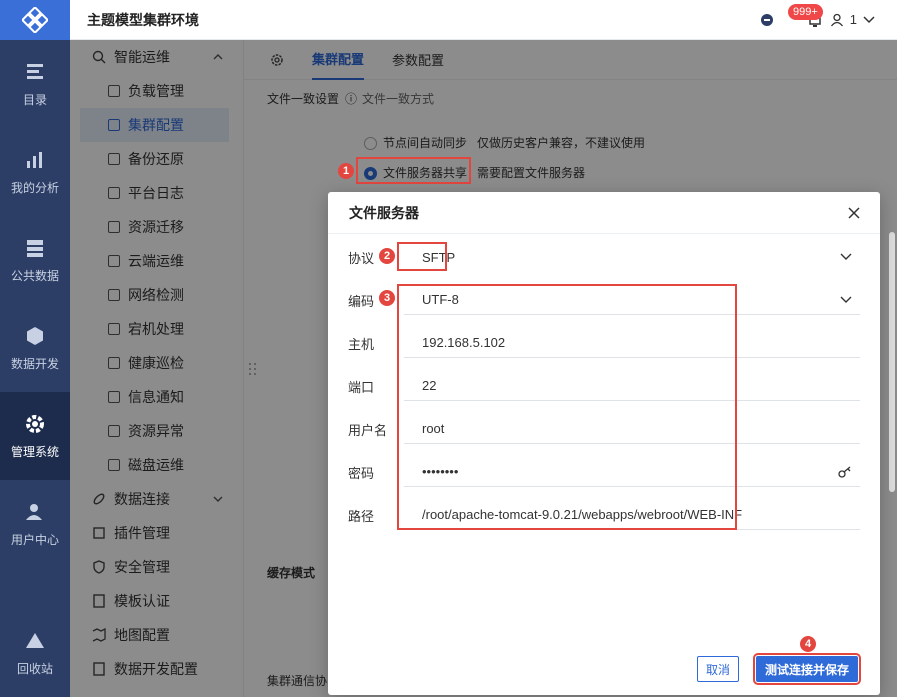  What do you see at coordinates (853, 19) in the screenshot?
I see `user-name: 1` at bounding box center [853, 19].